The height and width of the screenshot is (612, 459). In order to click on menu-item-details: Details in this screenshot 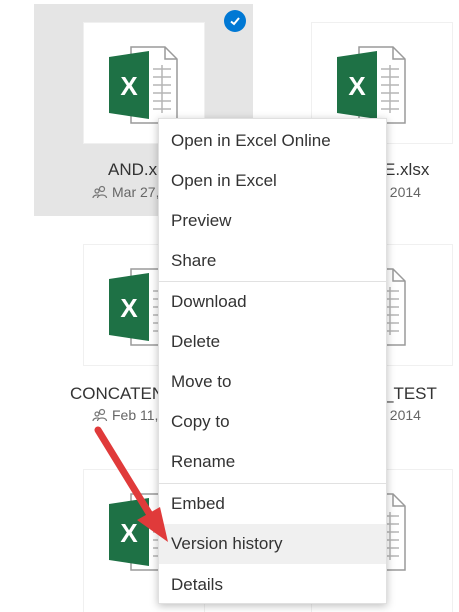, I will do `click(272, 585)`.